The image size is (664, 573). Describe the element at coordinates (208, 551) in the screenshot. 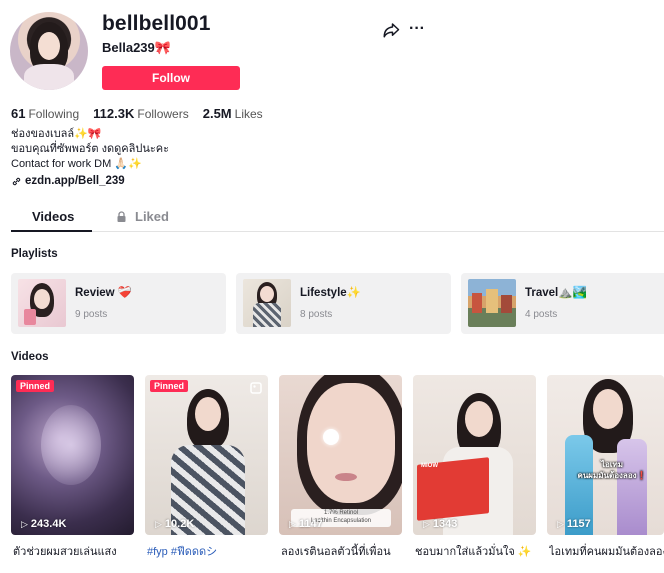

I see `video-caption: #fyp #ฟีดดดシ` at that location.